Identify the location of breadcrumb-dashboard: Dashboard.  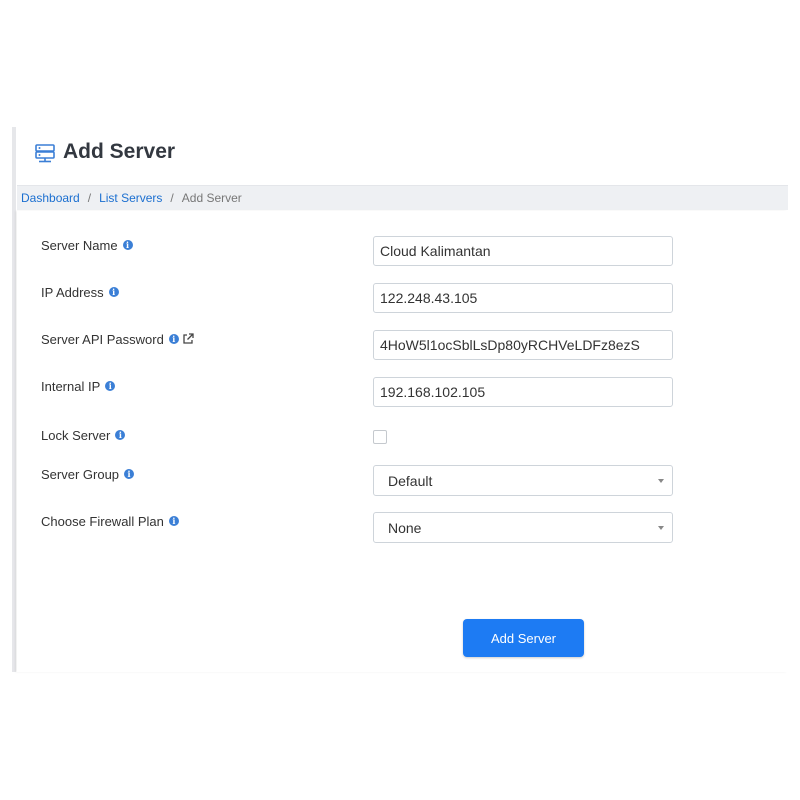
(50, 198).